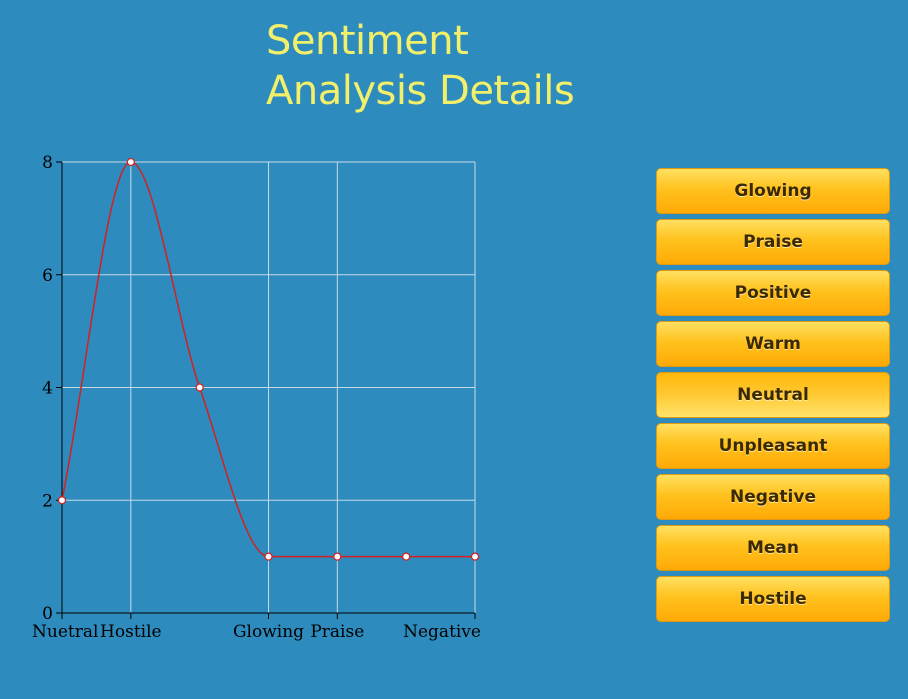 This screenshot has height=699, width=908. Describe the element at coordinates (773, 395) in the screenshot. I see `neutral-button: Neutral` at that location.